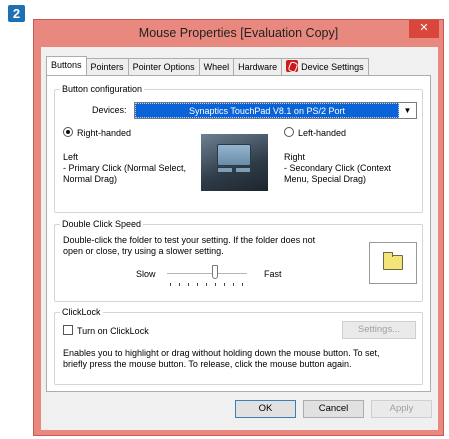 This screenshot has height=439, width=449. What do you see at coordinates (102, 224) in the screenshot?
I see `group-title: Double Click Speed` at bounding box center [102, 224].